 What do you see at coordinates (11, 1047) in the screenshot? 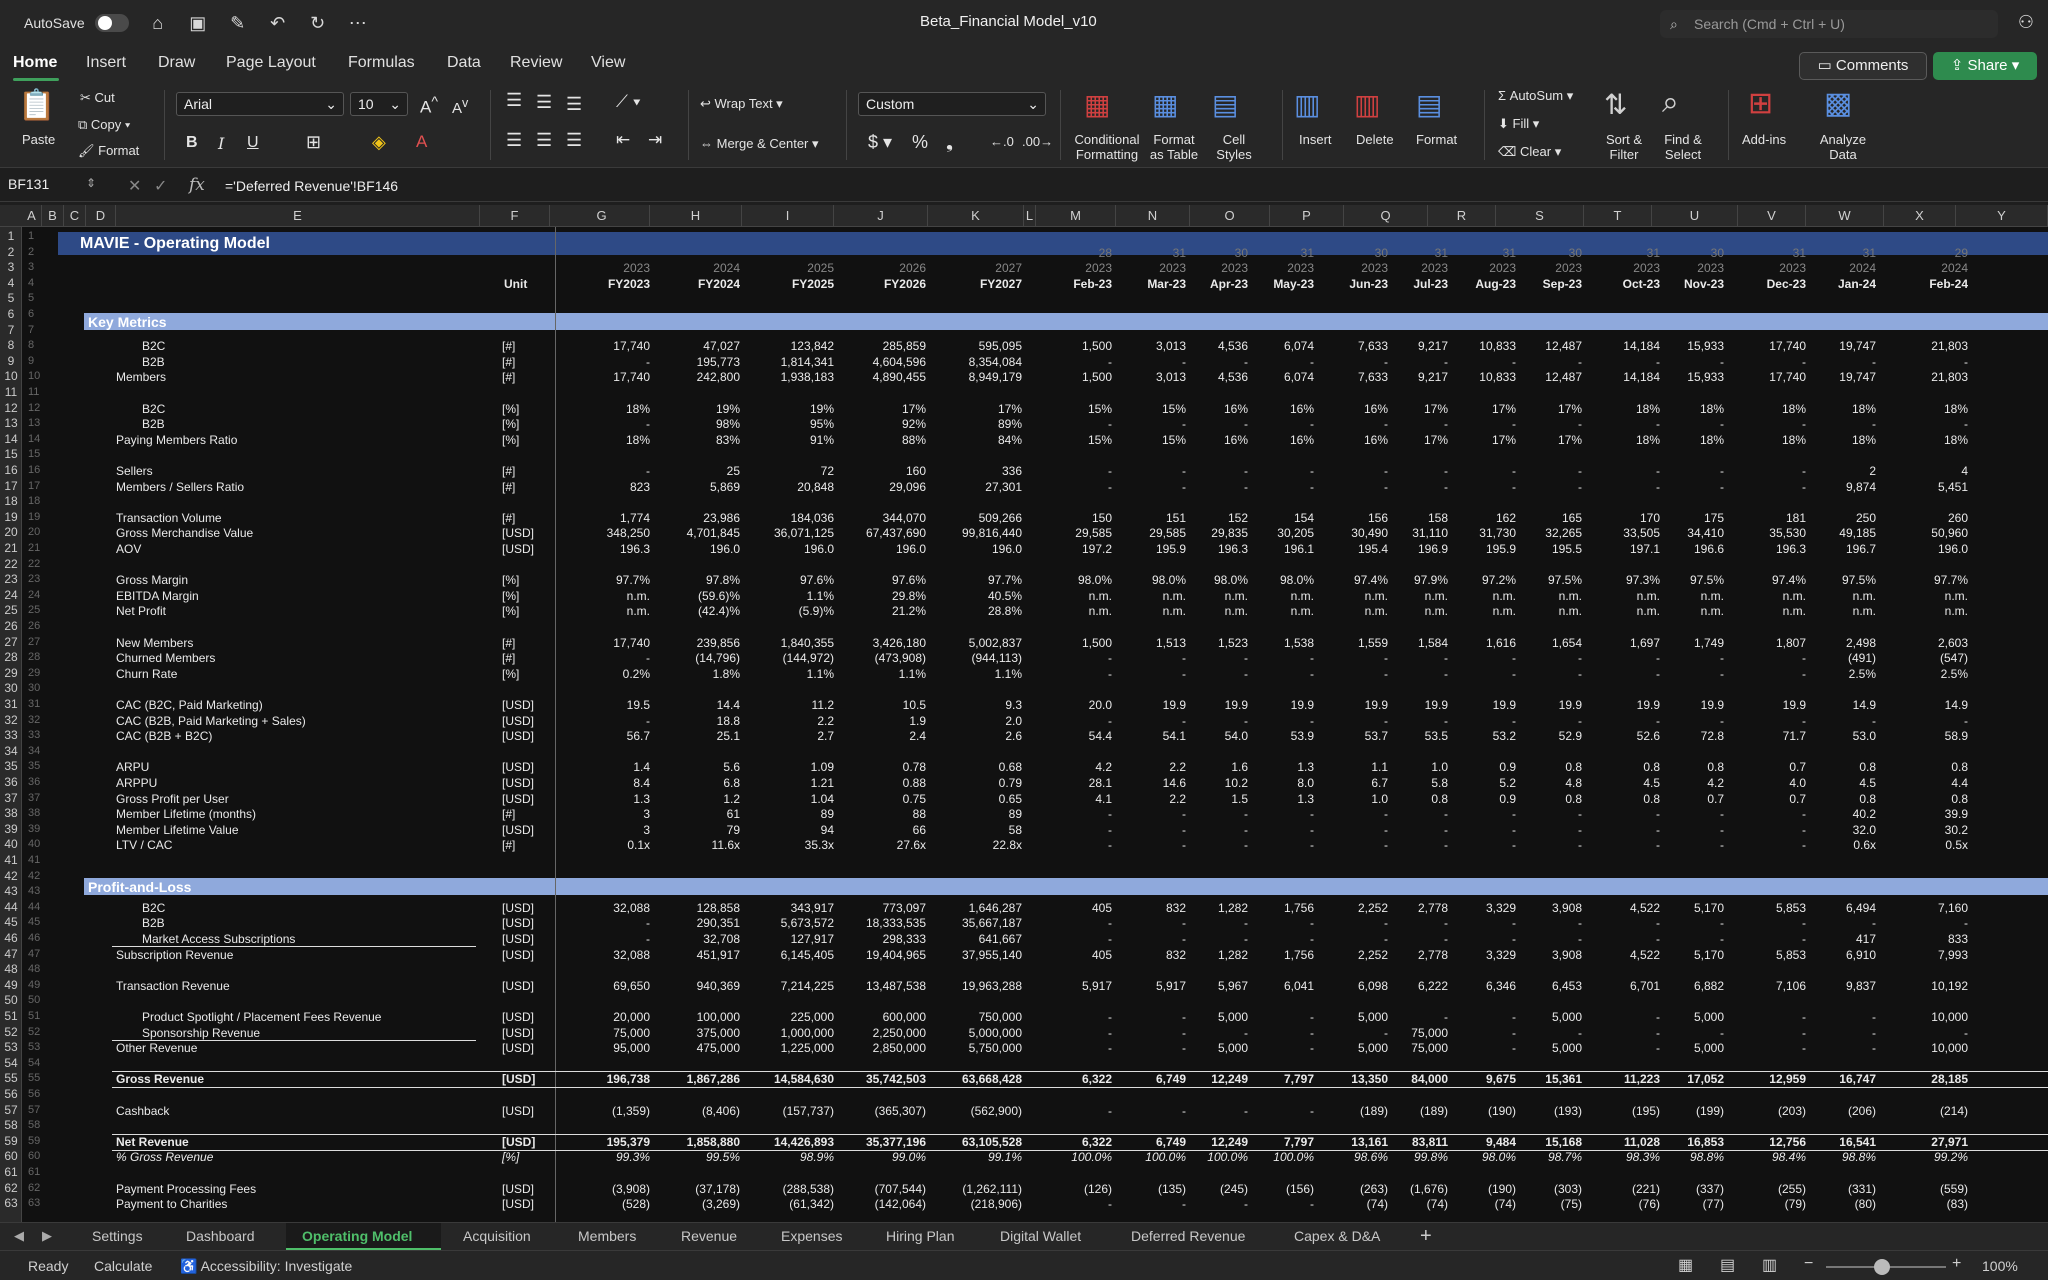
I see `row-header: 53` at bounding box center [11, 1047].